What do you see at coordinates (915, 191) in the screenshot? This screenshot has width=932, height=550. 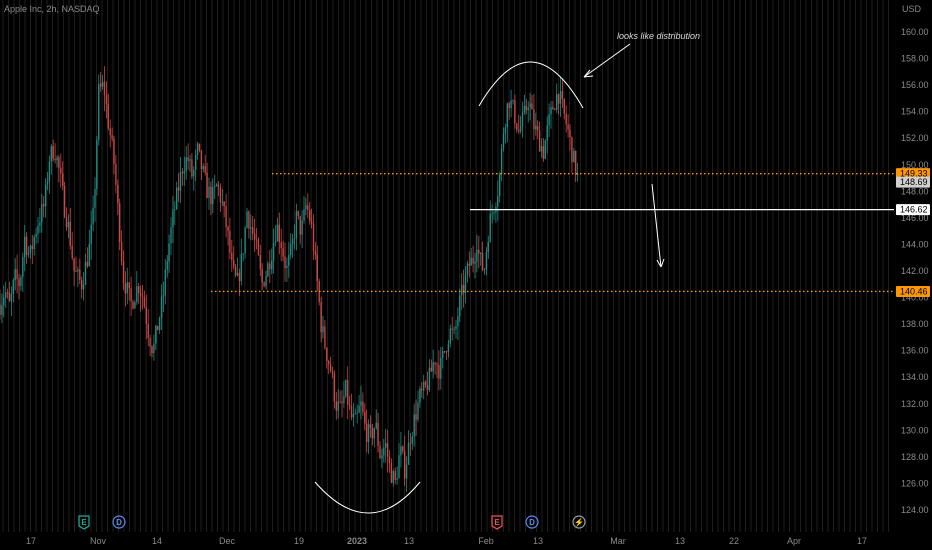 I see `y-tick-label: 148.00` at bounding box center [915, 191].